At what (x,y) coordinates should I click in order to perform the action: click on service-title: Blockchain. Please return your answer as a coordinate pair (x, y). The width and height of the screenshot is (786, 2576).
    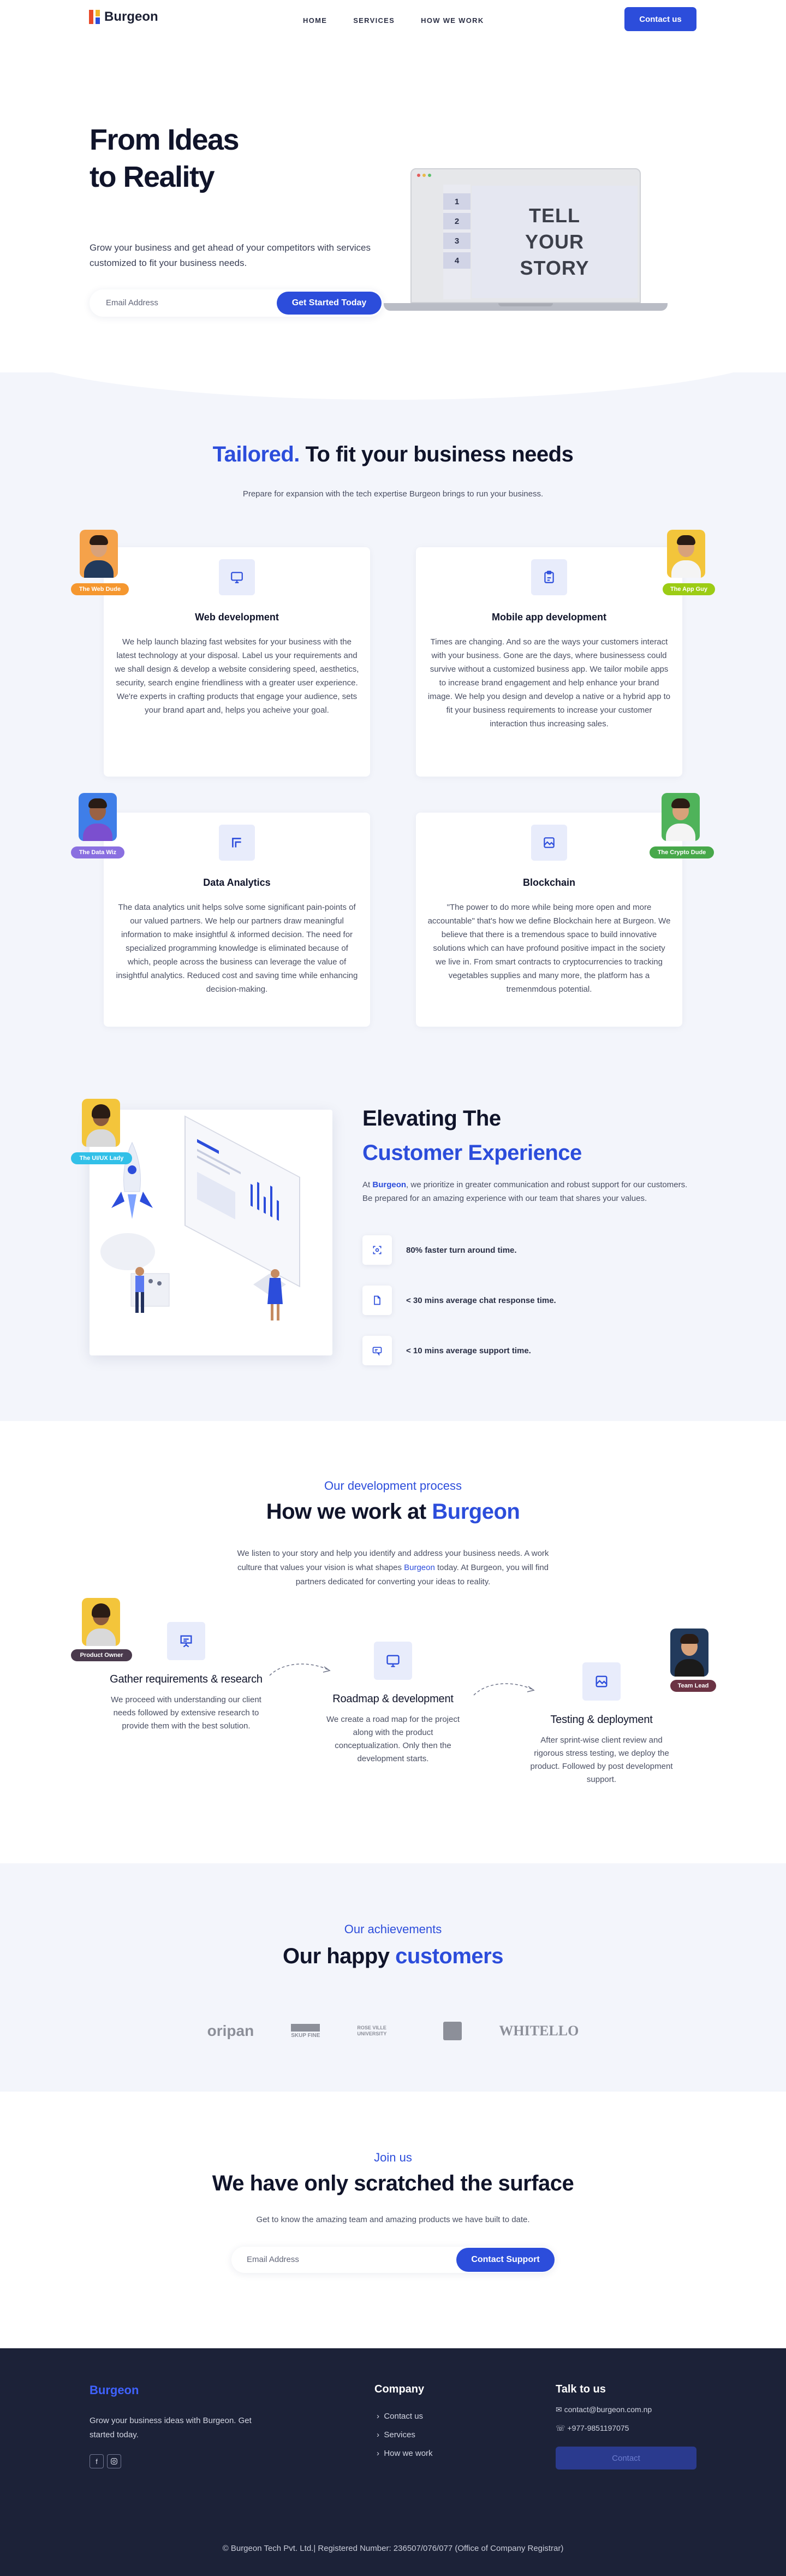
    Looking at the image, I should click on (549, 882).